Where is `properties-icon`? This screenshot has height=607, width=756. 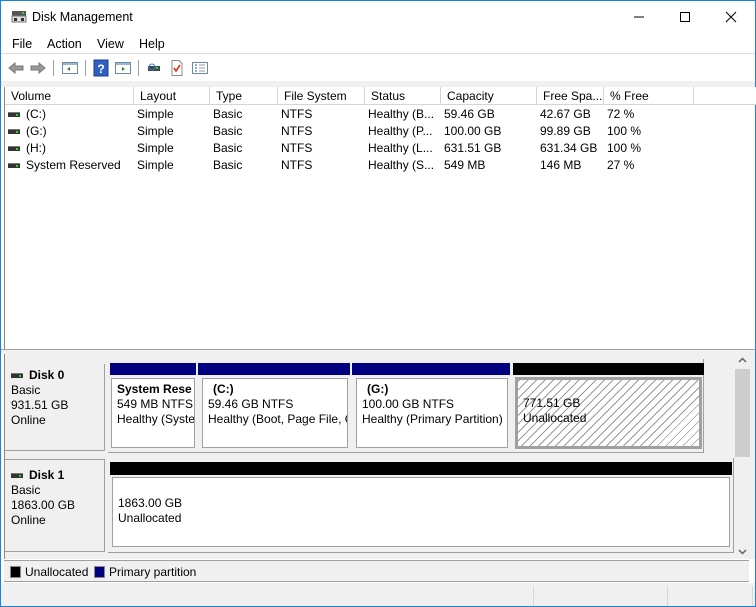 properties-icon is located at coordinates (177, 68).